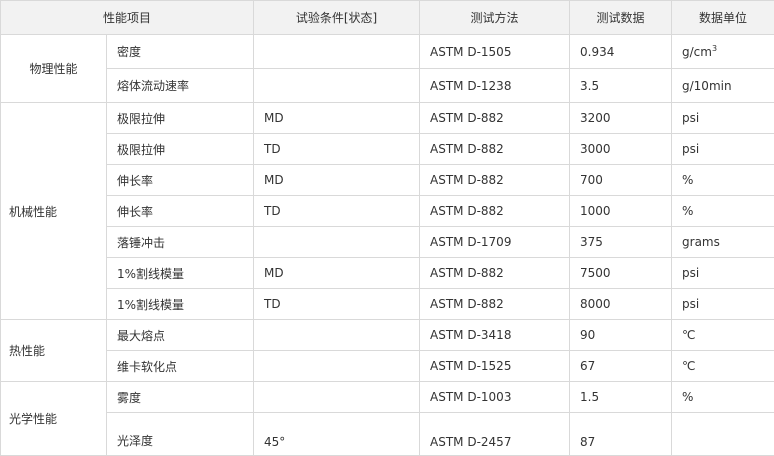 The height and width of the screenshot is (456, 774). Describe the element at coordinates (495, 366) in the screenshot. I see `method-cell: ASTM D-1525` at that location.